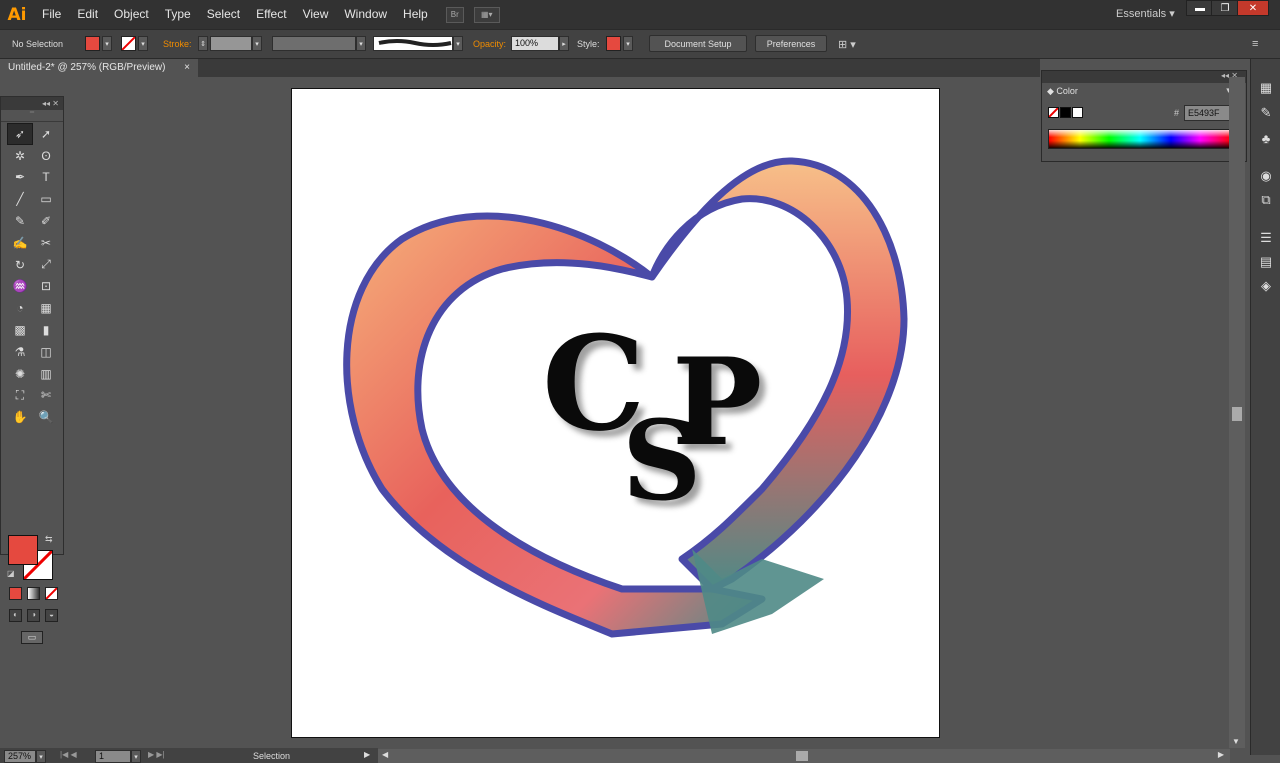 The width and height of the screenshot is (1280, 763). Describe the element at coordinates (46, 156) in the screenshot. I see `lasso-tool-icon: ʘ` at that location.